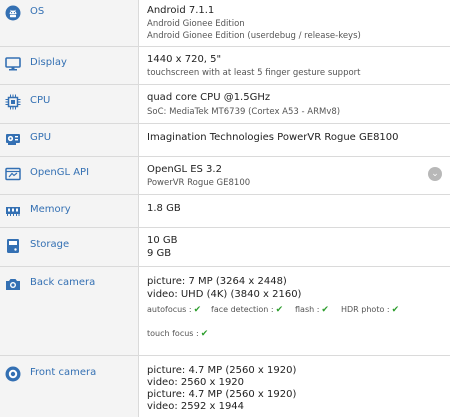  Describe the element at coordinates (69, 23) in the screenshot. I see `spec-label-cell: OS` at that location.